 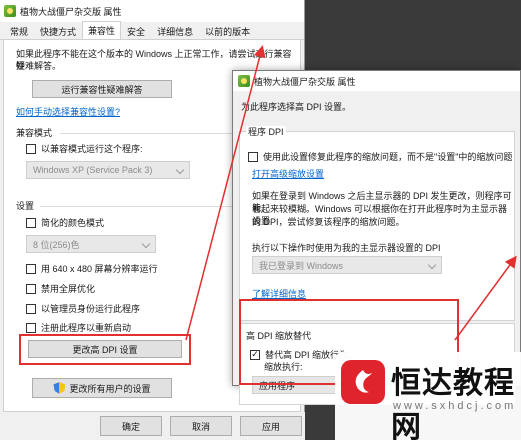 What do you see at coordinates (175, 31) in the screenshot?
I see `tab-details: 详细信息` at bounding box center [175, 31].